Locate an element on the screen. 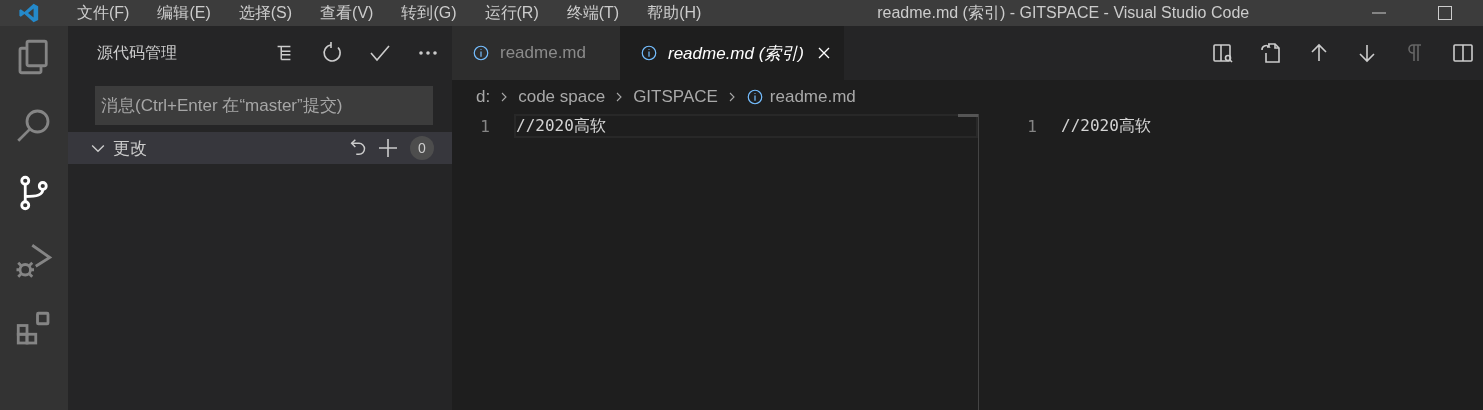 This screenshot has height=410, width=1483. breadcrumb: readme.md is located at coordinates (812, 97).